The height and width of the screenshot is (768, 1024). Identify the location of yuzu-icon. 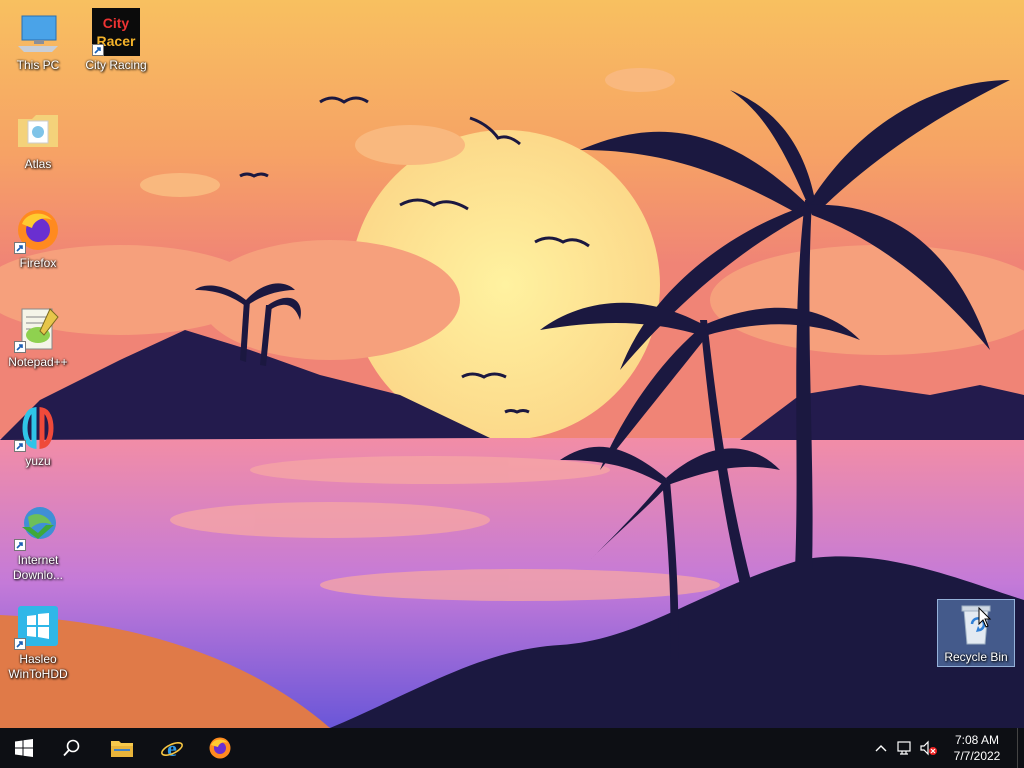
(38, 428).